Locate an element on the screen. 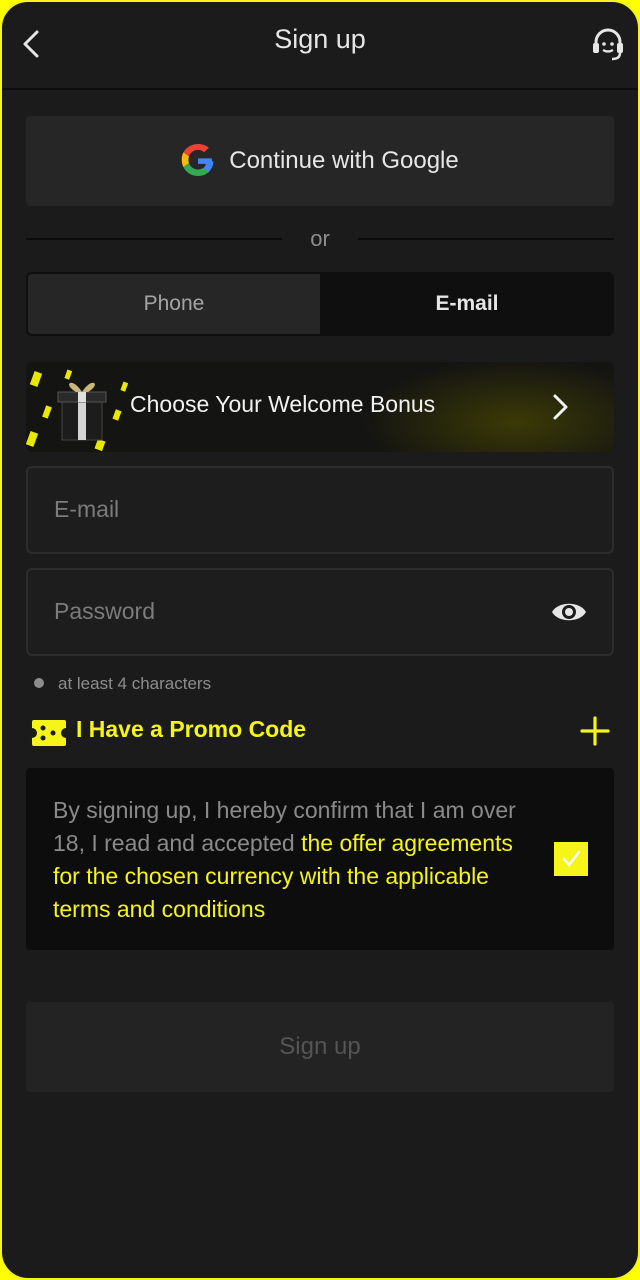 The image size is (640, 1280). welcome-bonus-label: Choose Your Welcome Bonus is located at coordinates (283, 404).